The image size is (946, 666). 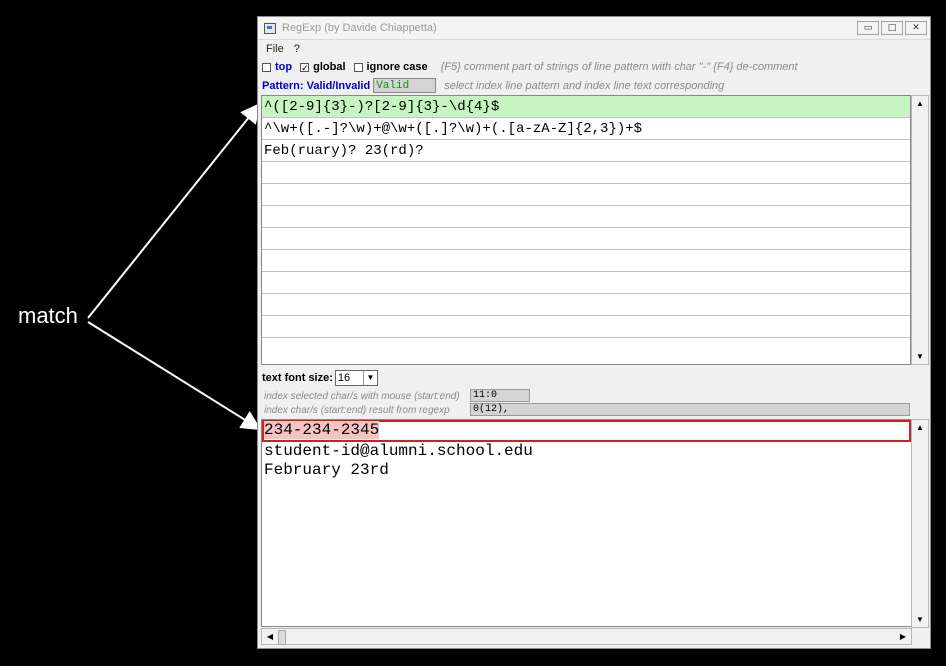 I want to click on font-size-row: text font size: 16 ▼, so click(x=320, y=377).